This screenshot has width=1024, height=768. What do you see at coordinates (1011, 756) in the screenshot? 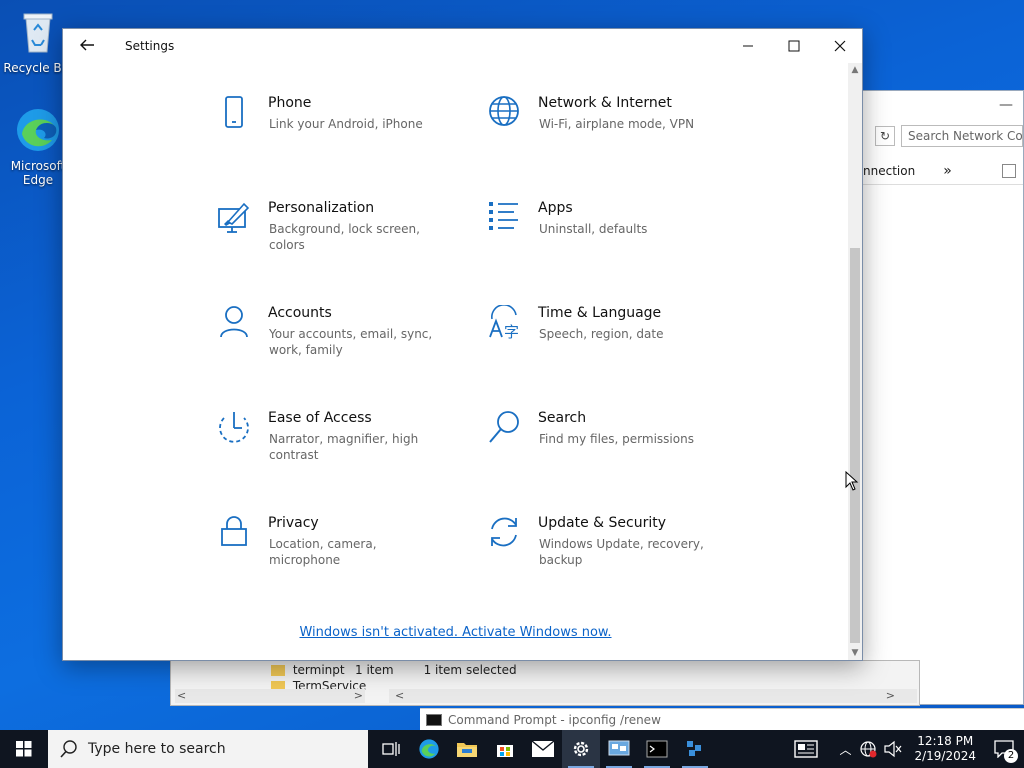
I see `notification-badge: 2` at bounding box center [1011, 756].